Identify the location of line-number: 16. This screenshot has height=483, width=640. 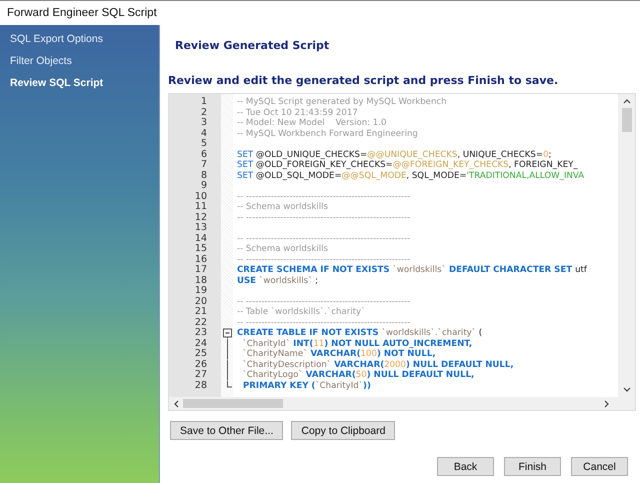
(201, 259).